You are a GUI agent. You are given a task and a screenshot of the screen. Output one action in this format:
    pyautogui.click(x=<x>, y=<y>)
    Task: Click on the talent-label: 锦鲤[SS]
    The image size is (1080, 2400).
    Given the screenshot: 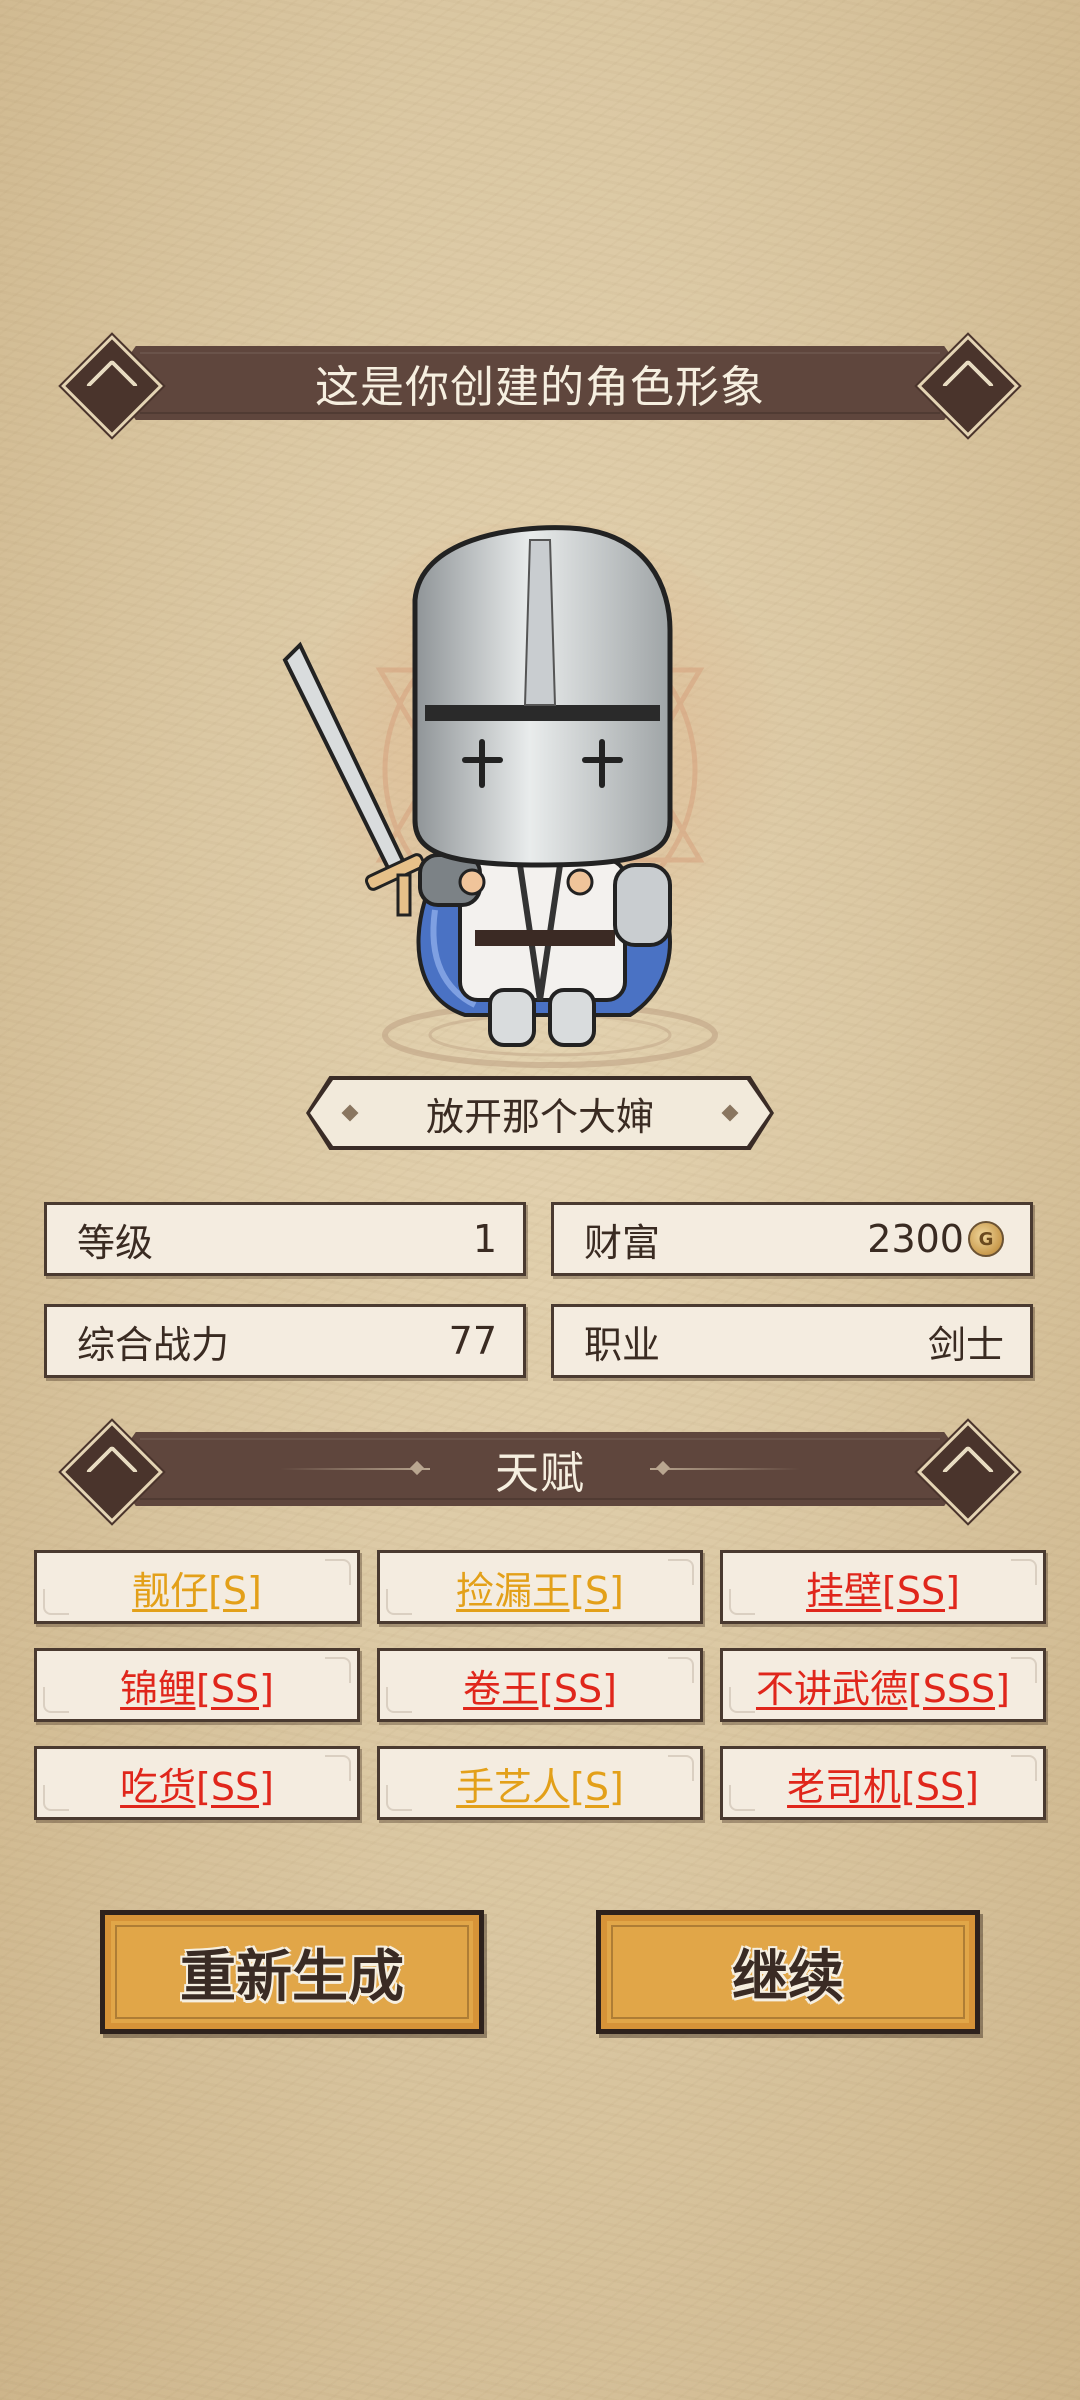 What is the action you would take?
    pyautogui.click(x=197, y=1688)
    